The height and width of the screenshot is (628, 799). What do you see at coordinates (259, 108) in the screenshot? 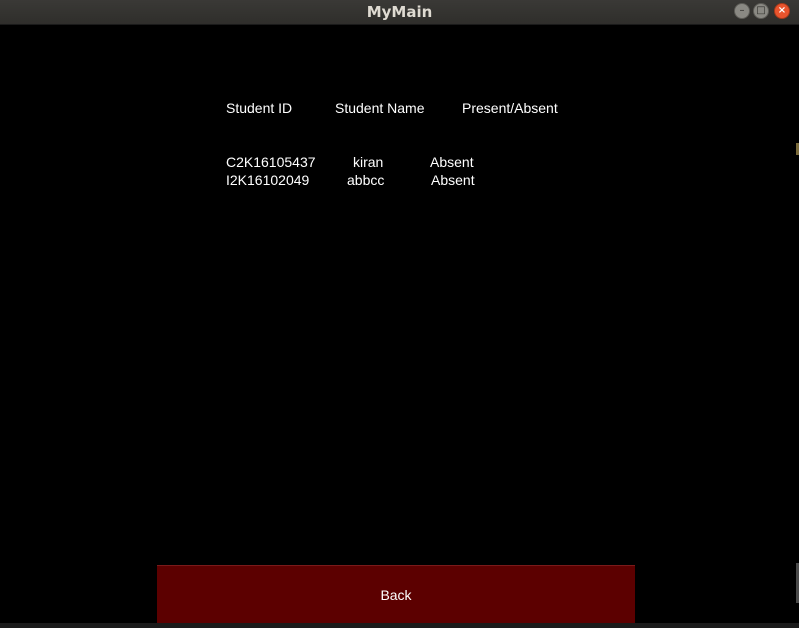
I see `header-student-id: Student ID` at bounding box center [259, 108].